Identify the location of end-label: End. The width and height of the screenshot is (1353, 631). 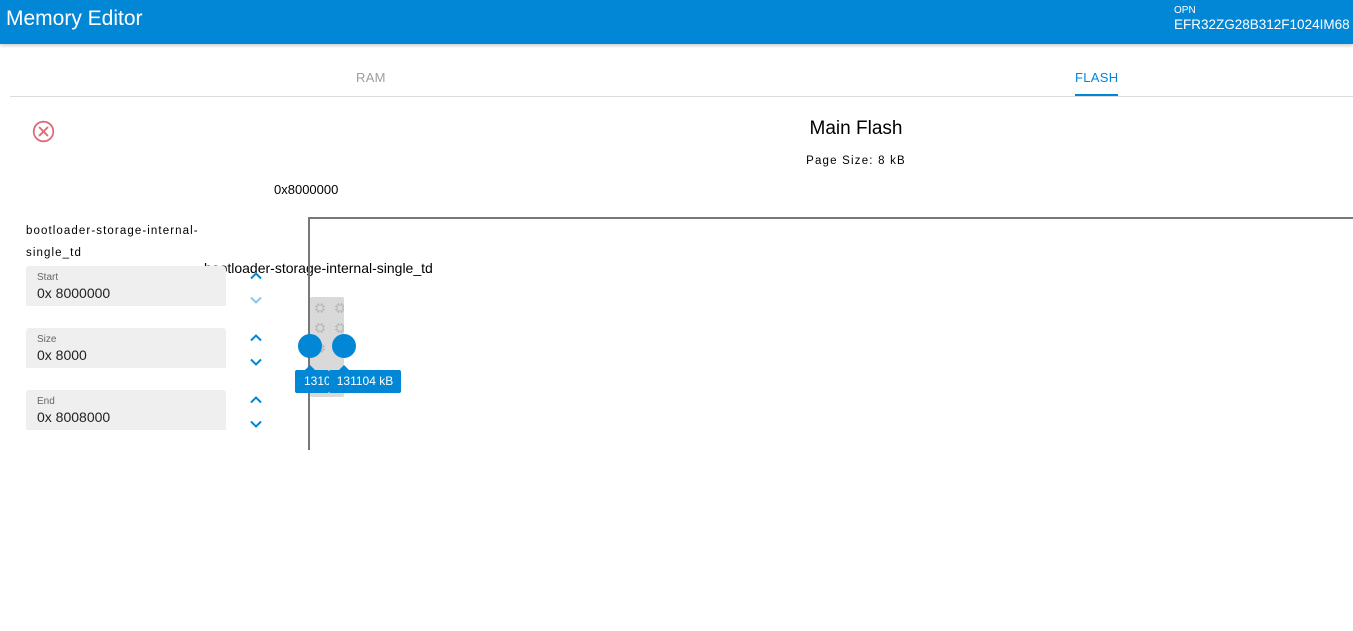
(46, 401).